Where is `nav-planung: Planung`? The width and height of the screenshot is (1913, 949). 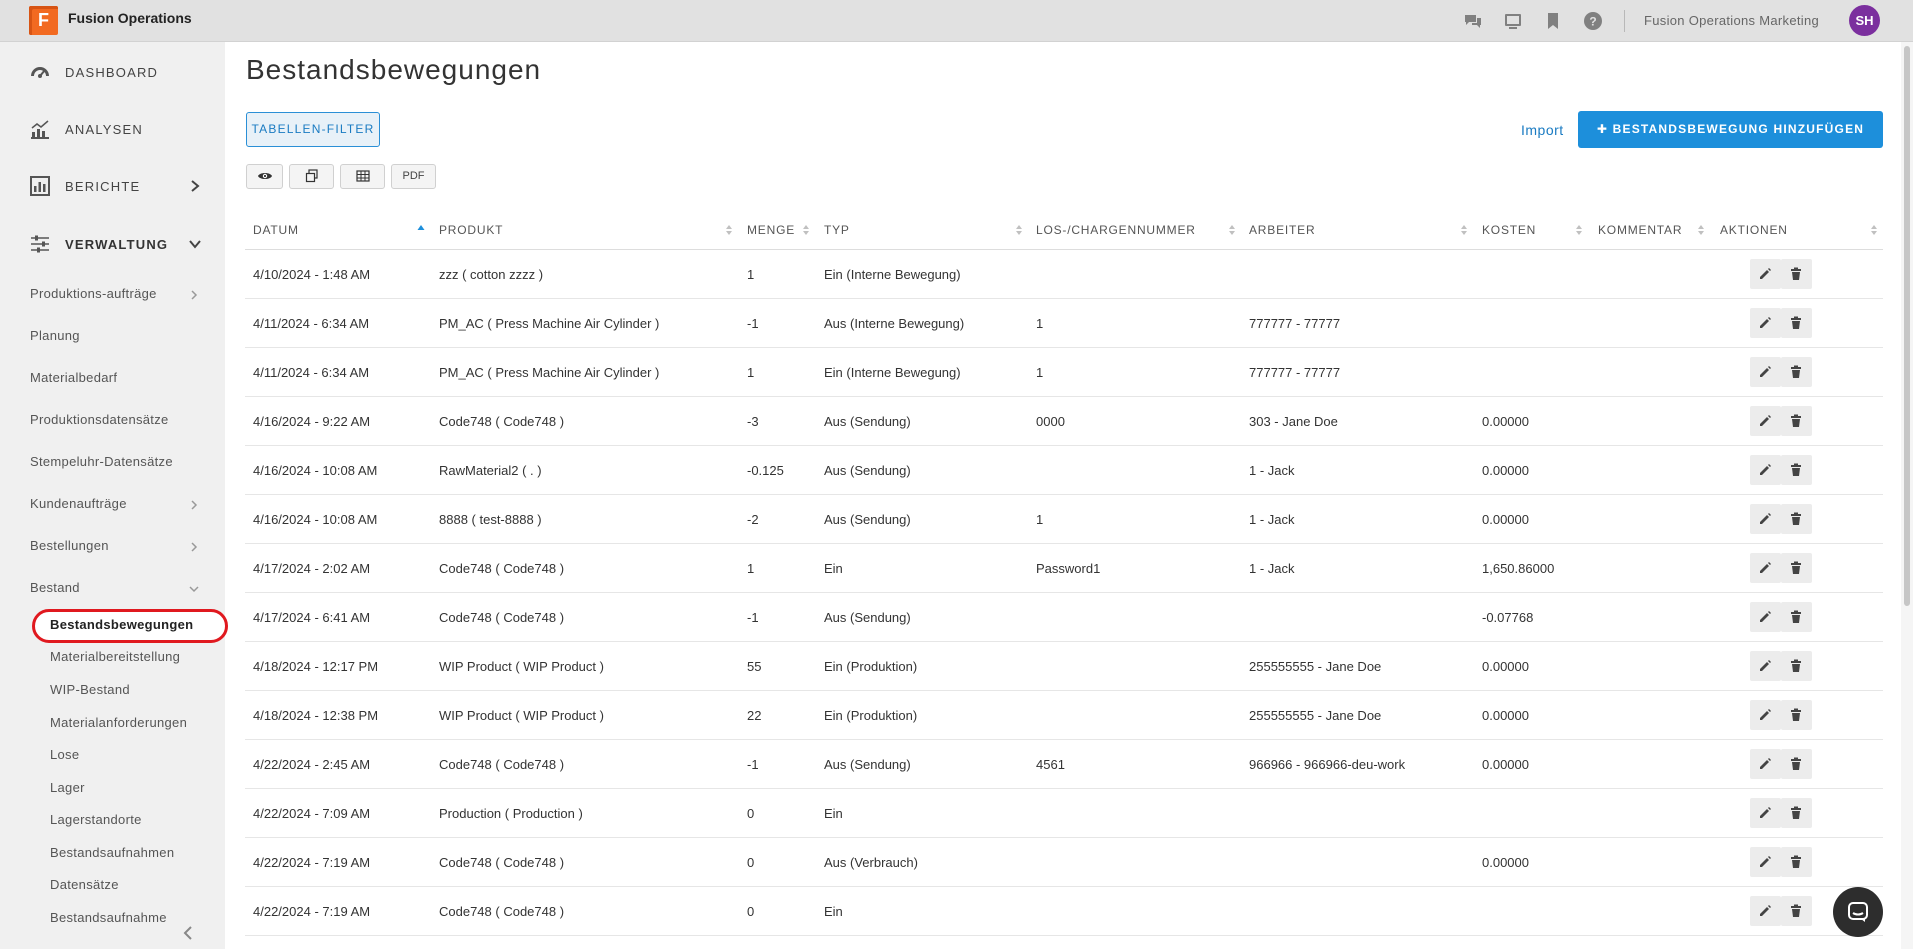
nav-planung: Planung is located at coordinates (55, 335).